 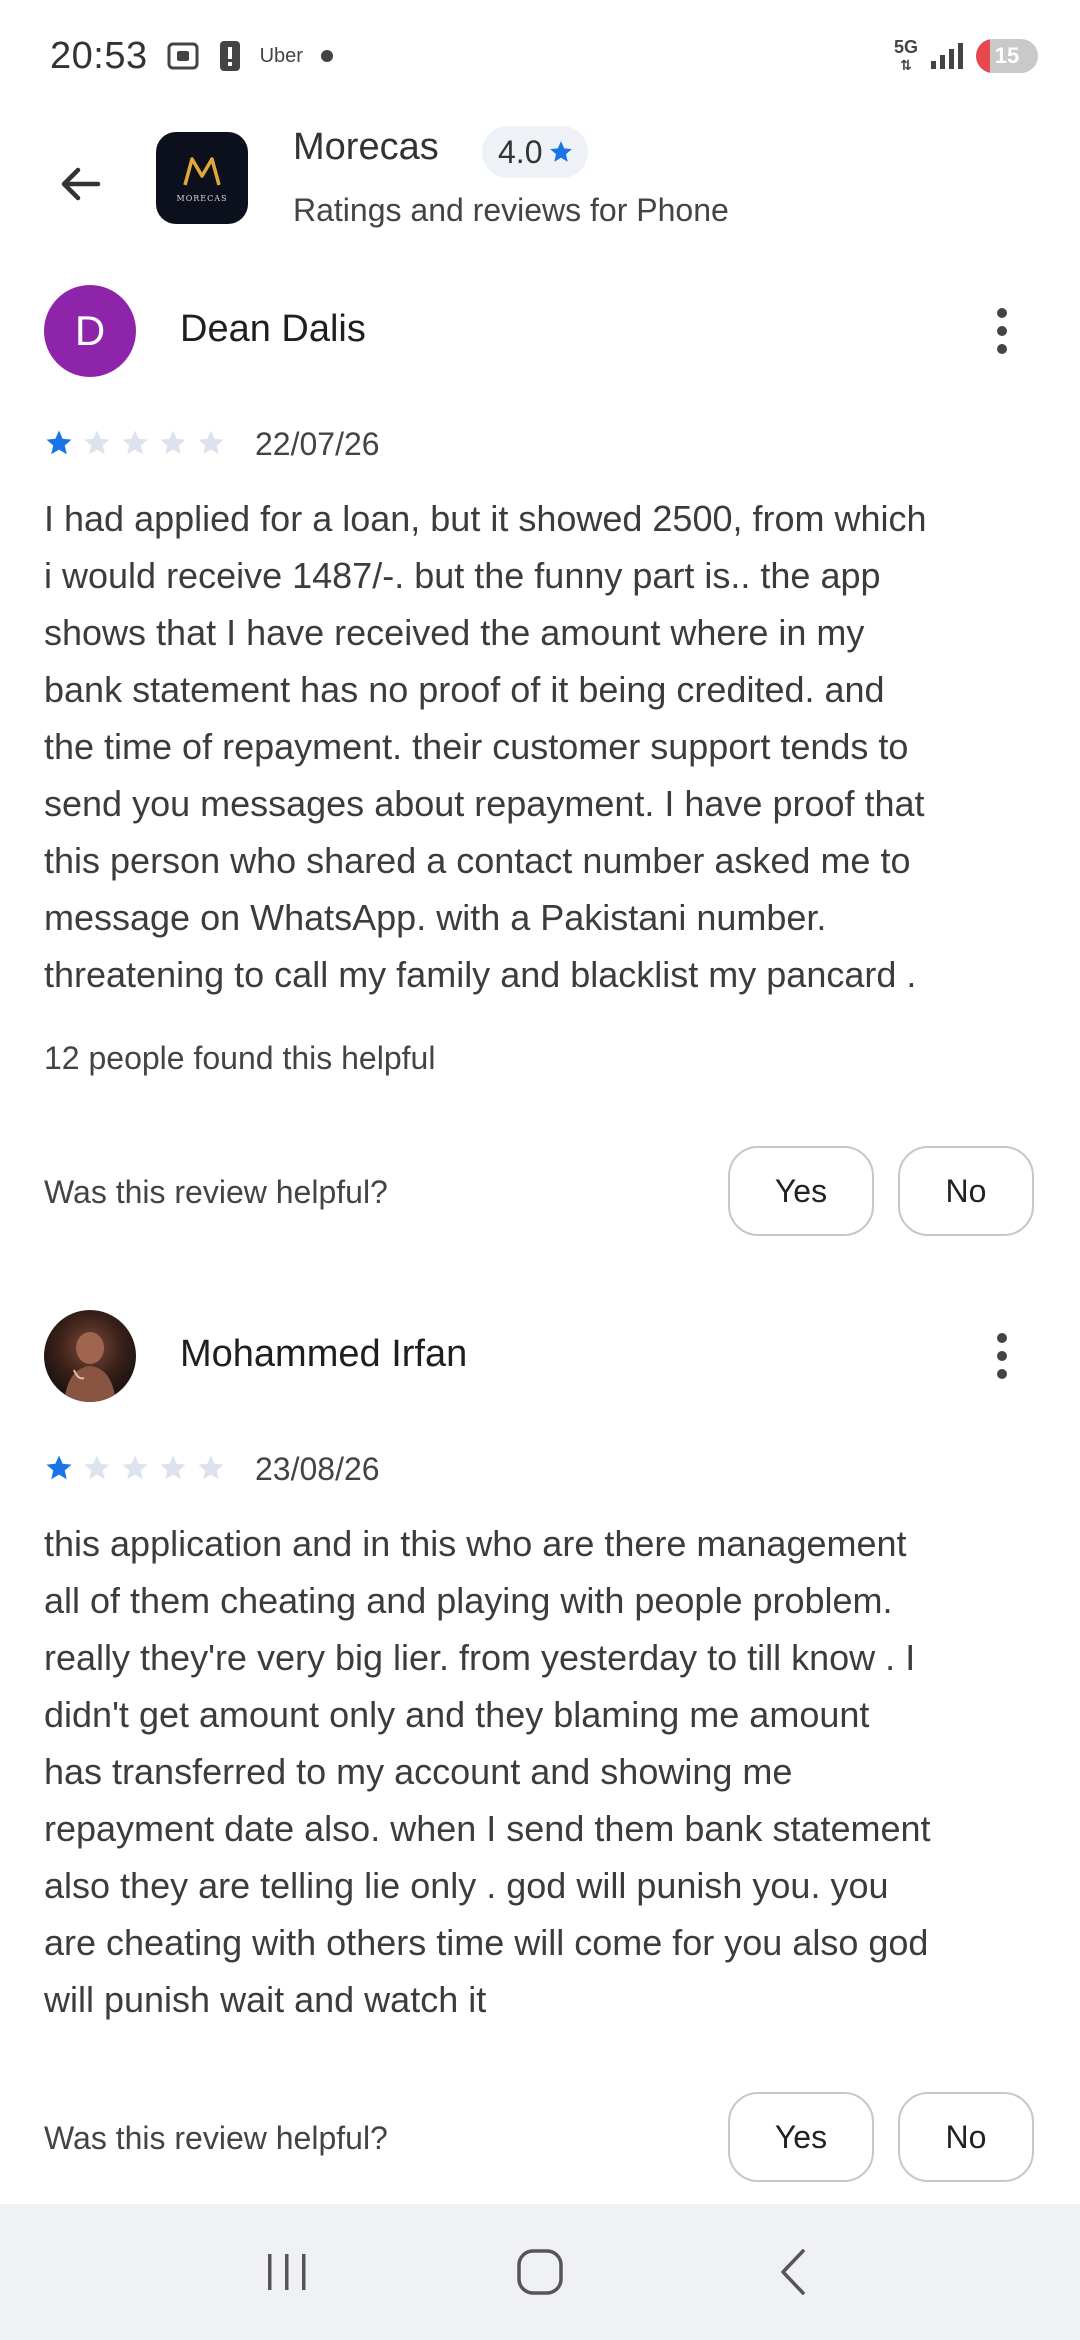 I want to click on system-nav-bar, so click(x=540, y=2272).